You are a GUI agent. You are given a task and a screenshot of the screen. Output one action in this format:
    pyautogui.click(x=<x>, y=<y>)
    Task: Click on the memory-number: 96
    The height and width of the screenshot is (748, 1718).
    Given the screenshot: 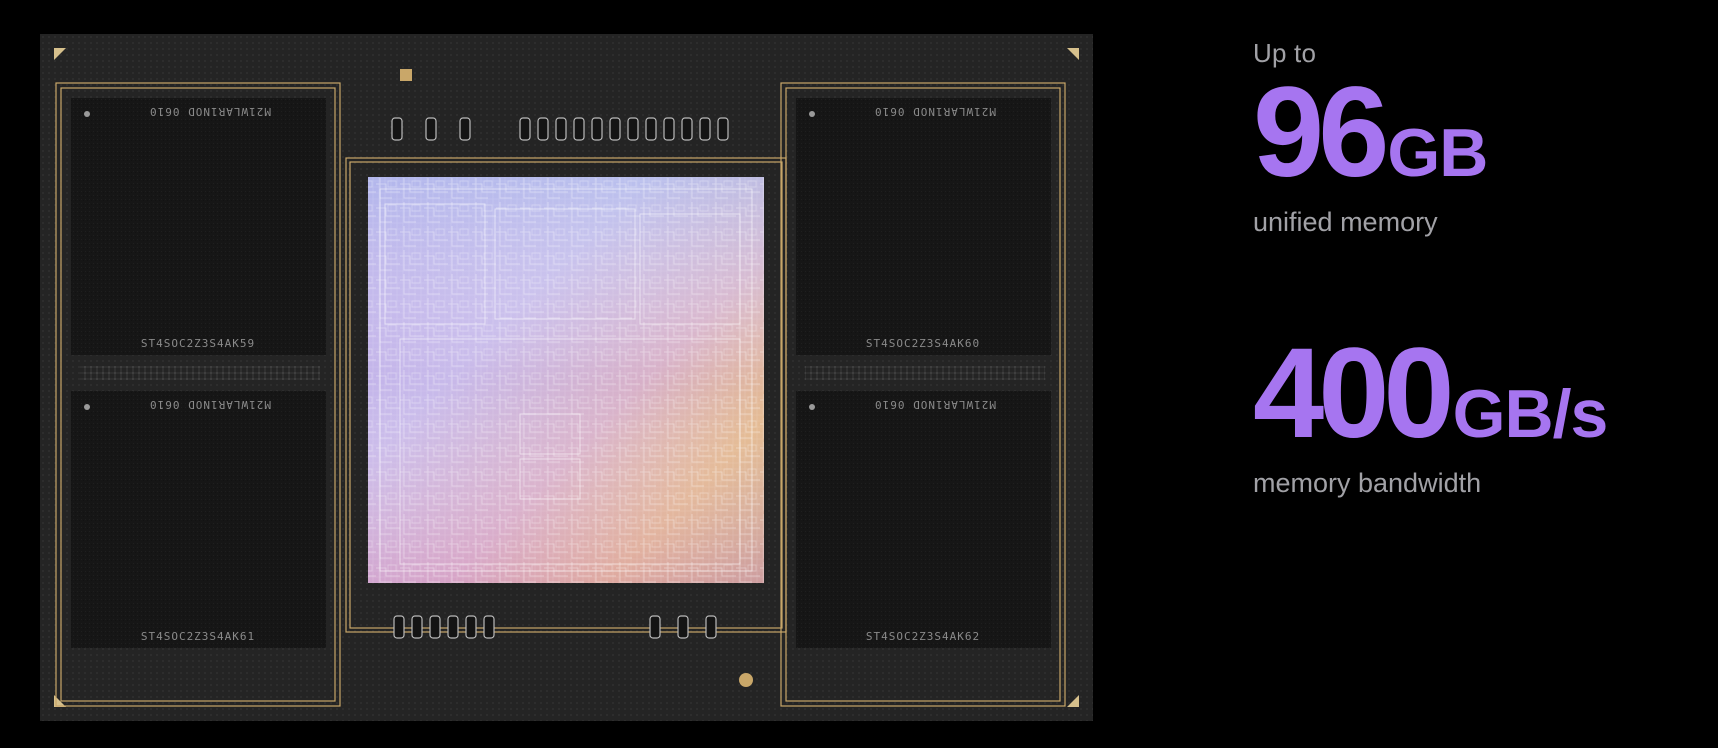 What is the action you would take?
    pyautogui.click(x=1321, y=132)
    